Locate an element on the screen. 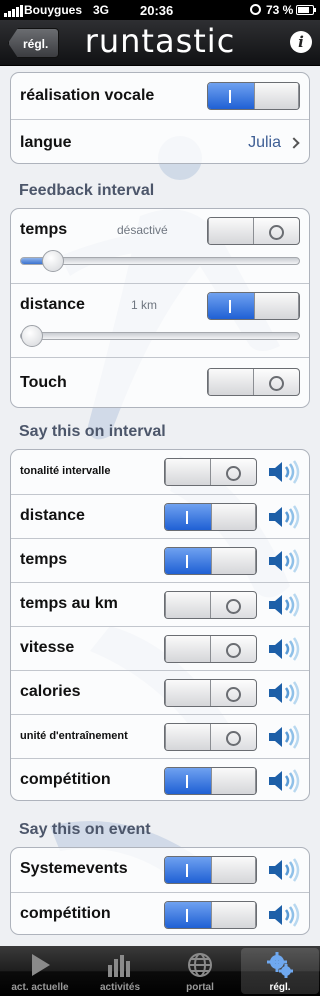  speech-option-row: vitesse is located at coordinates (160, 648).